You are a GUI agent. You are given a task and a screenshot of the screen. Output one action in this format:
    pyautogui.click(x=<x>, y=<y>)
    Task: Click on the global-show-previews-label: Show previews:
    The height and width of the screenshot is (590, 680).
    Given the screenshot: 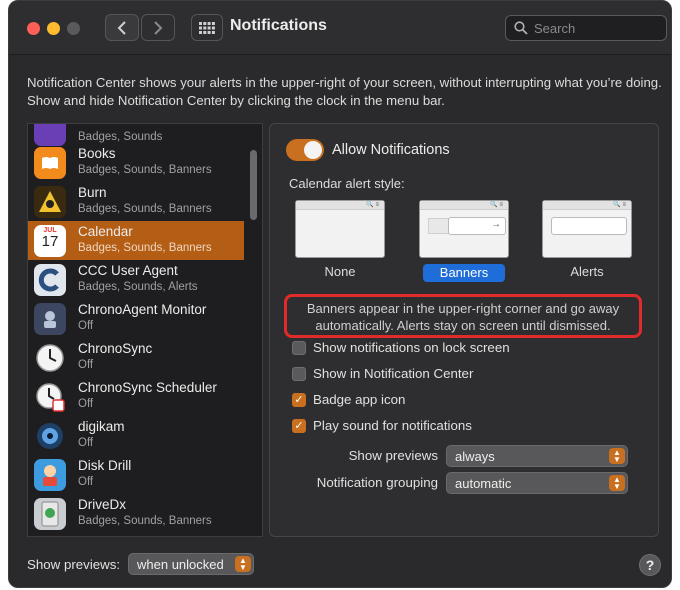 What is the action you would take?
    pyautogui.click(x=74, y=564)
    